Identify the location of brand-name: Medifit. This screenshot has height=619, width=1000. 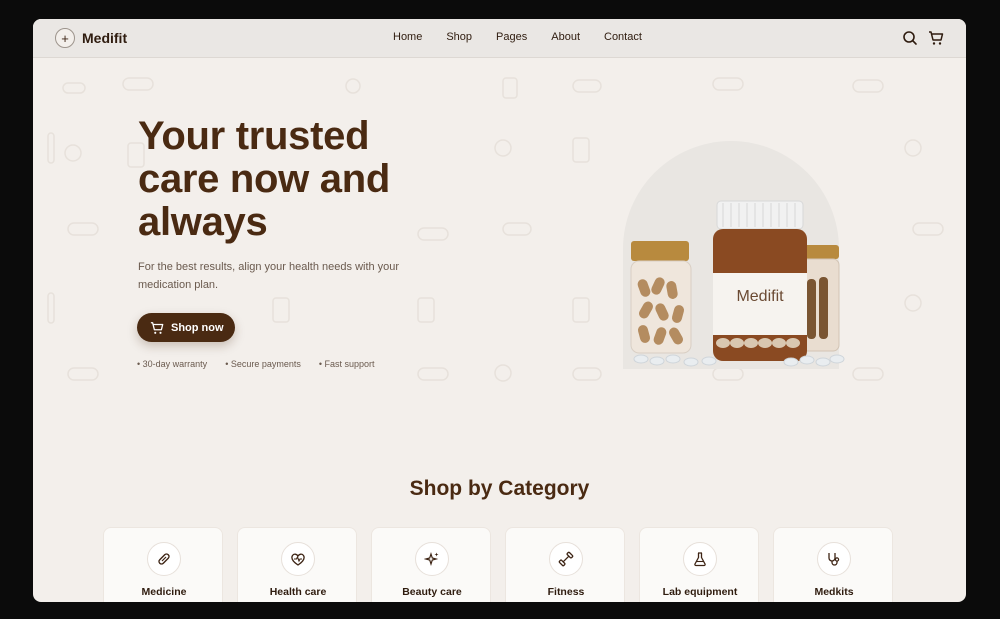
(105, 38).